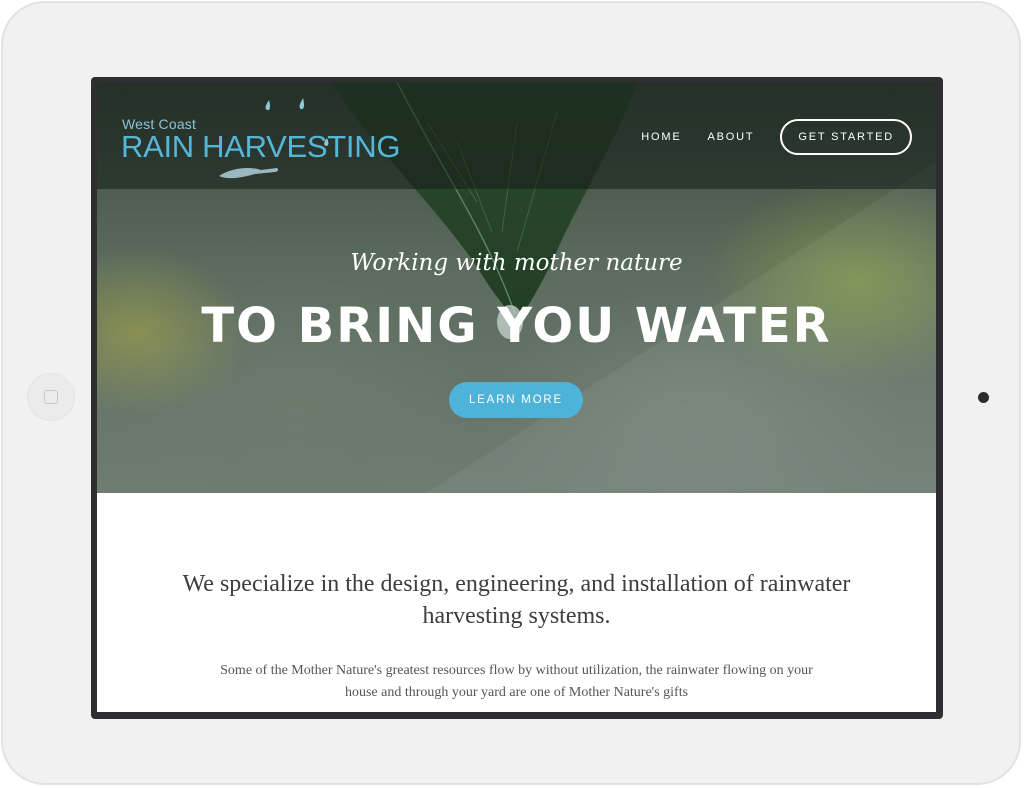 The height and width of the screenshot is (788, 1024). Describe the element at coordinates (516, 400) in the screenshot. I see `learn-more-button: LEARN MORE` at that location.